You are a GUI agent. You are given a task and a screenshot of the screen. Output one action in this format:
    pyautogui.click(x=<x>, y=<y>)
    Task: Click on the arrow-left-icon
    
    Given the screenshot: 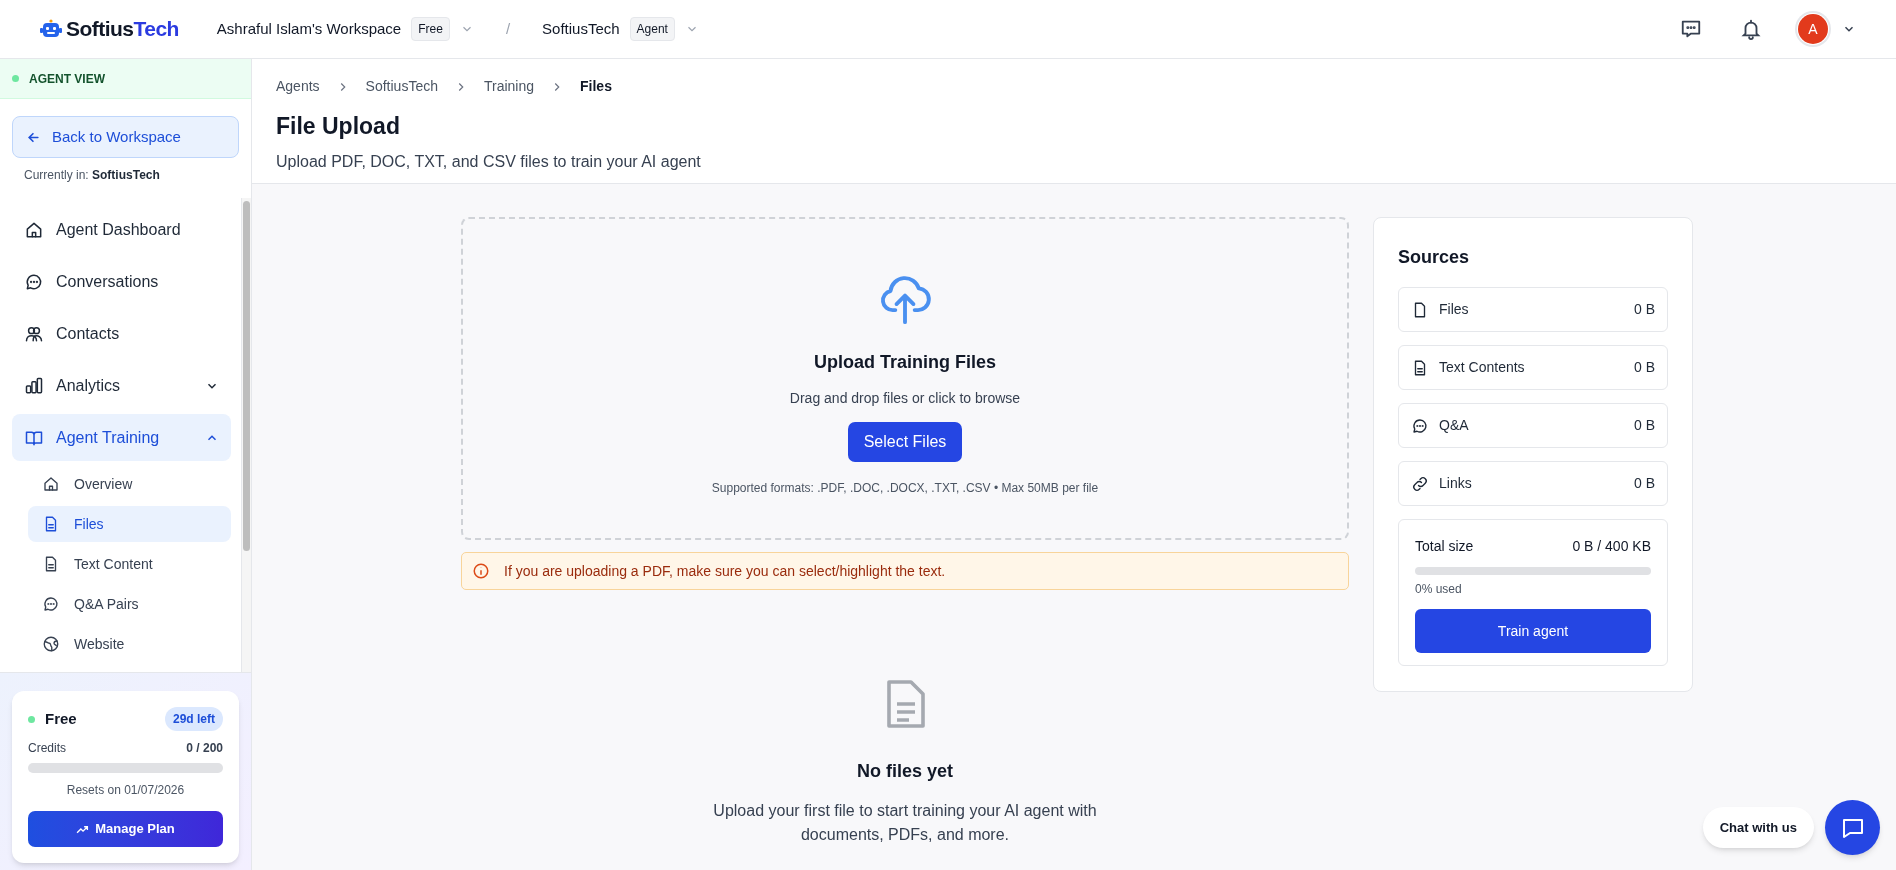 What is the action you would take?
    pyautogui.click(x=33, y=137)
    